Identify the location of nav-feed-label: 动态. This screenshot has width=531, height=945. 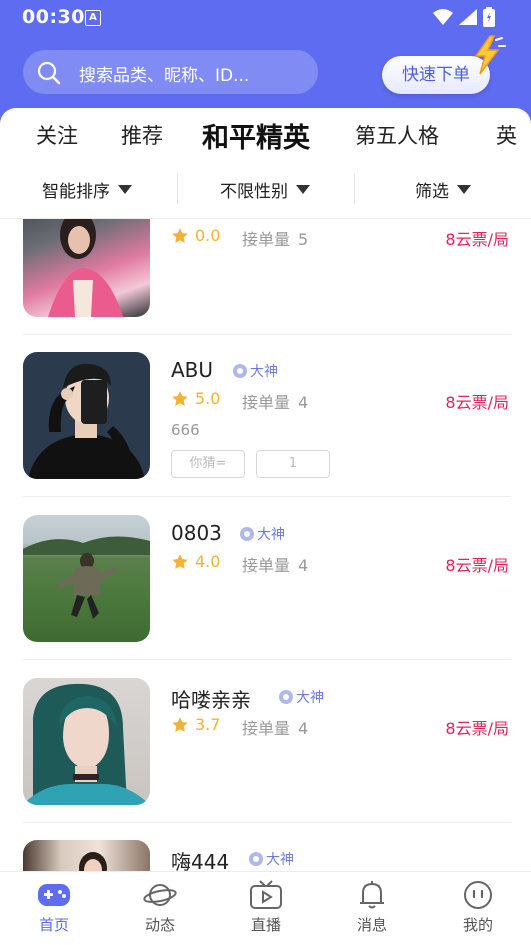
(159, 925).